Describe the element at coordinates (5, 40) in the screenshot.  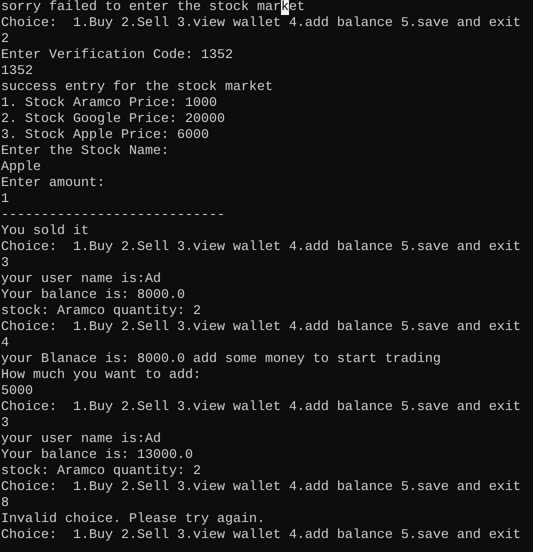
I see `console-line: 2` at that location.